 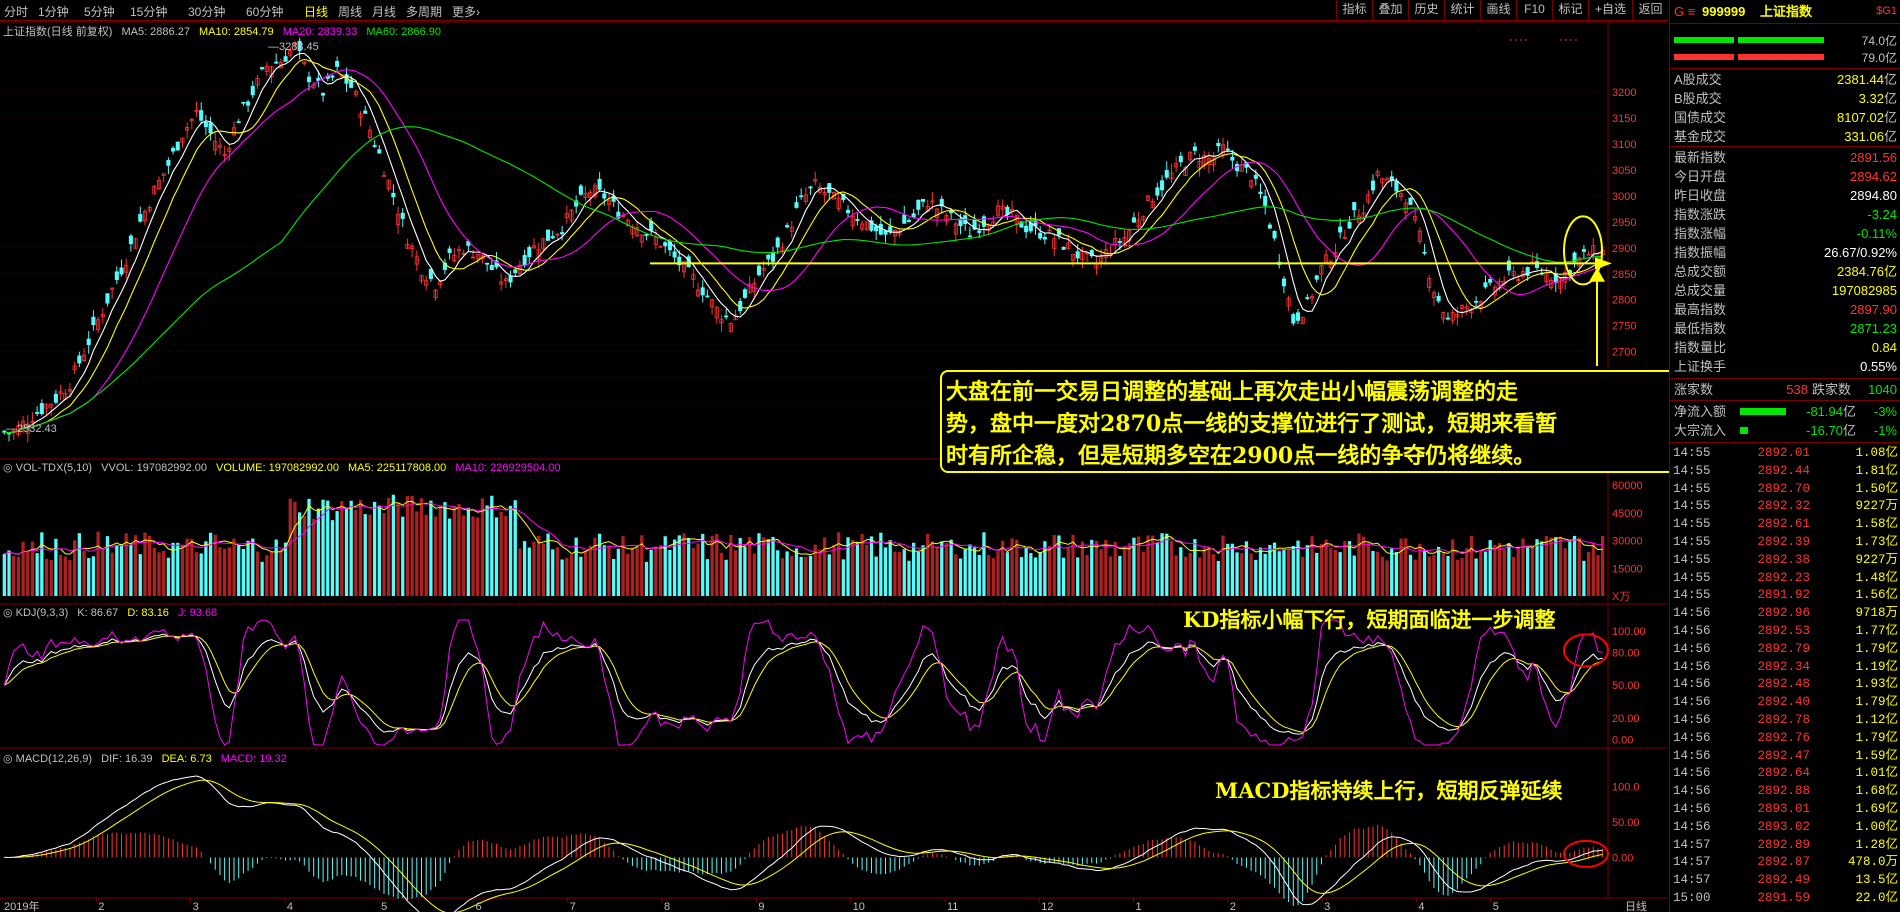 What do you see at coordinates (397, 468) in the screenshot?
I see `vol-ma5-readout: MA5: 225117808.00` at bounding box center [397, 468].